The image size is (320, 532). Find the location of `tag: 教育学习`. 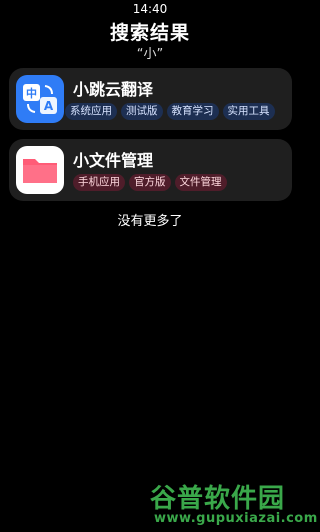

tag: 教育学习 is located at coordinates (192, 111).